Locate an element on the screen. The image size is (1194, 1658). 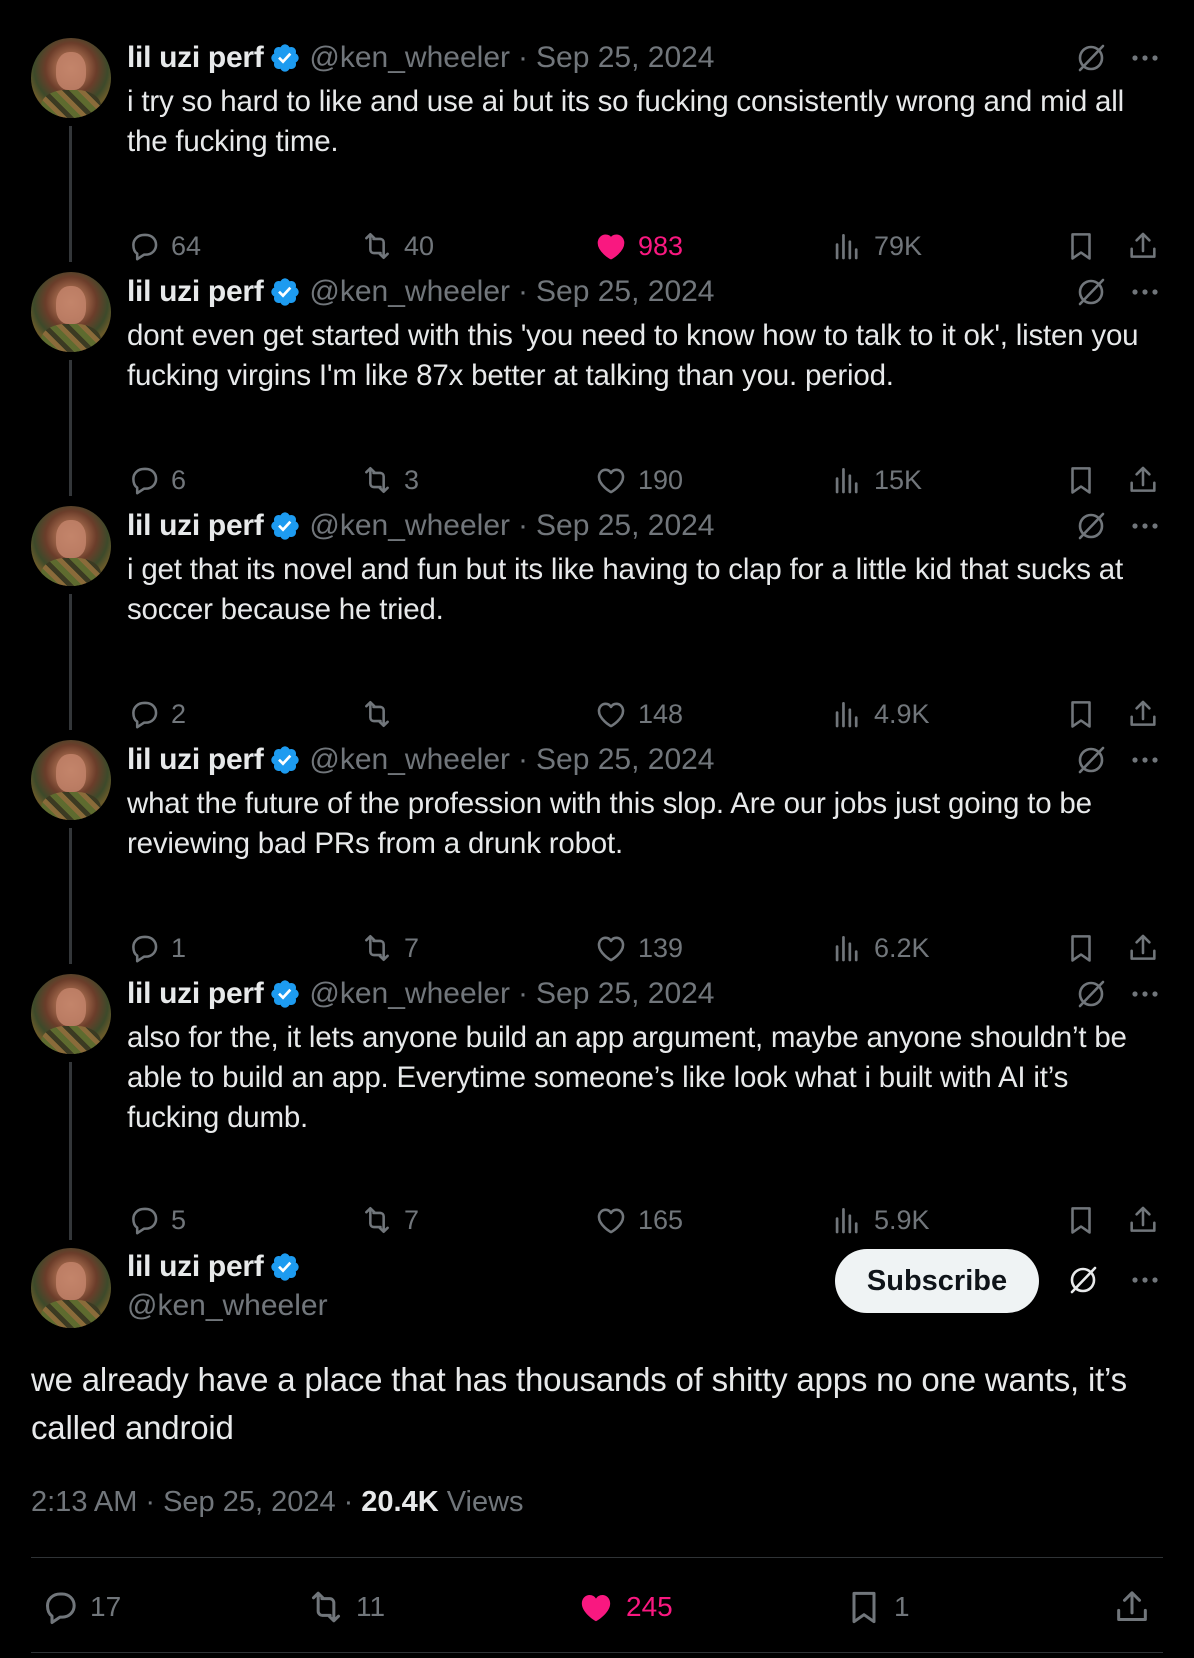
main-author: lil uzi perf is located at coordinates (218, 1267).